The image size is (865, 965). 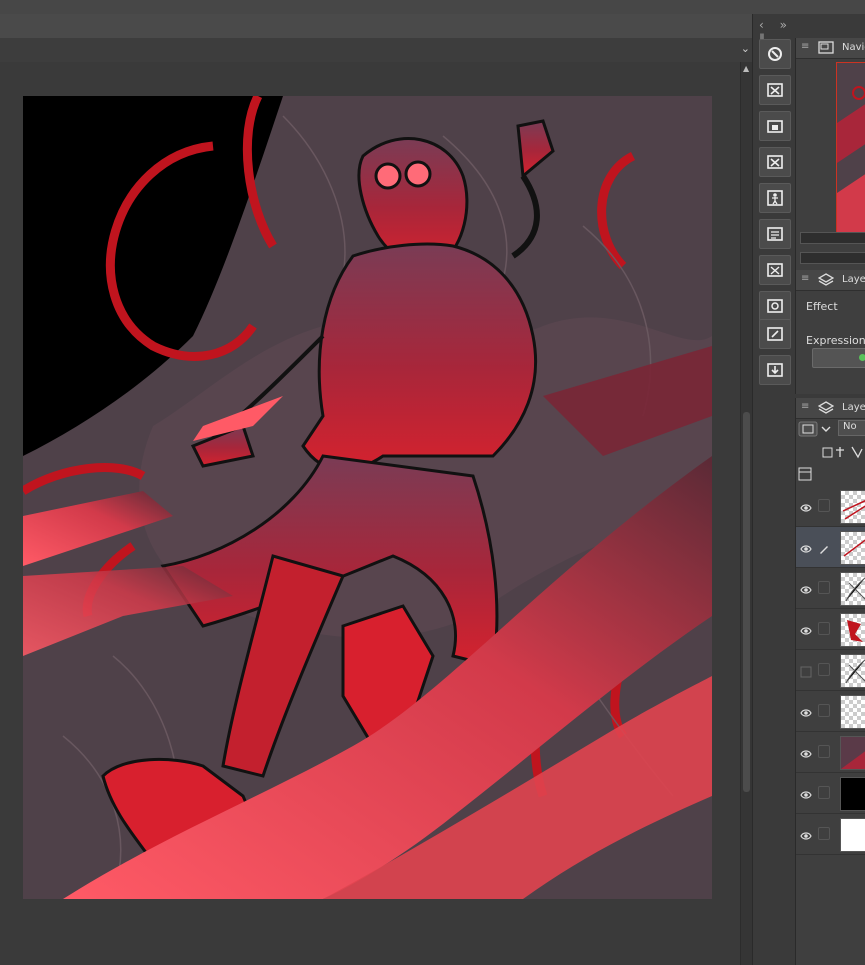 I want to click on expression-color-select, so click(x=838, y=358).